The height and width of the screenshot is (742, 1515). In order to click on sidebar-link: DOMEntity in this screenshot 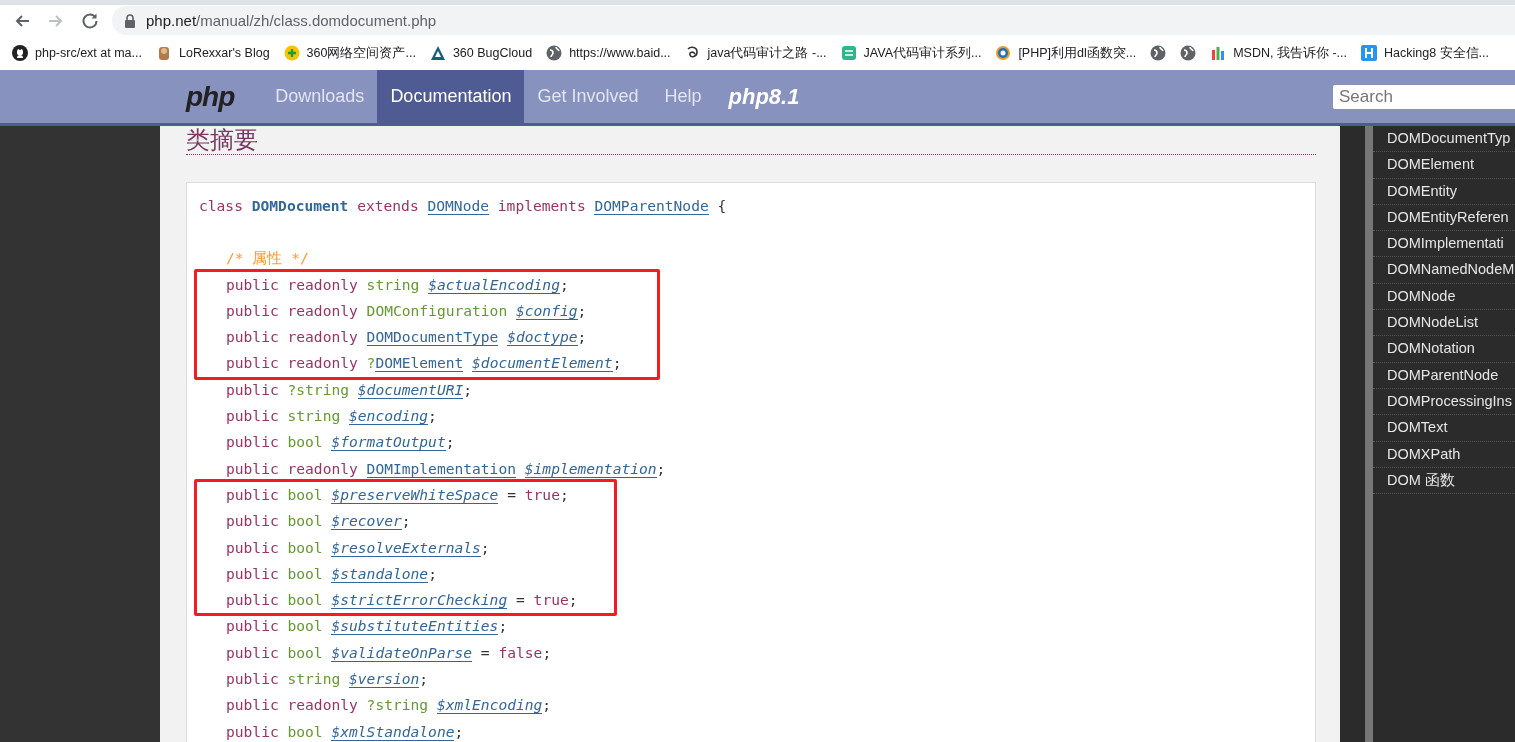, I will do `click(1444, 191)`.